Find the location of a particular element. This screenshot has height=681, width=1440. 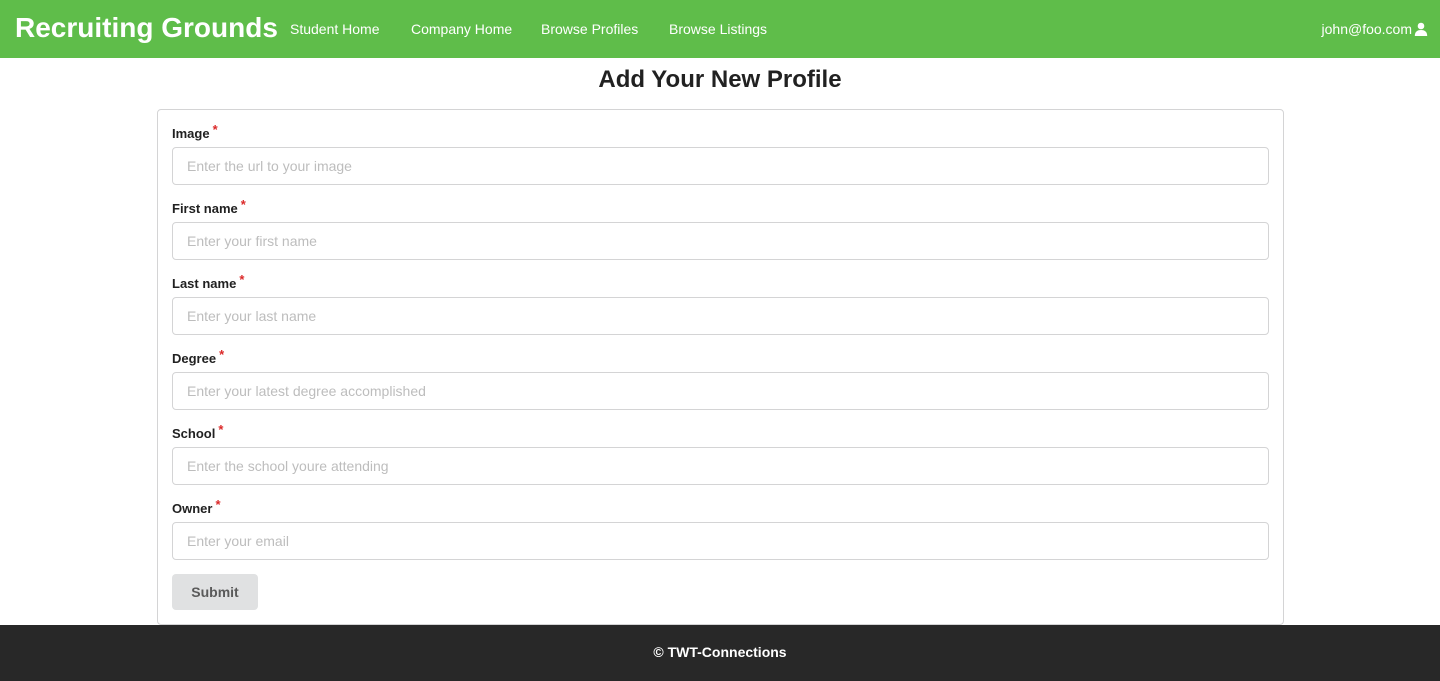

last-name-label: Last name * is located at coordinates (208, 282).